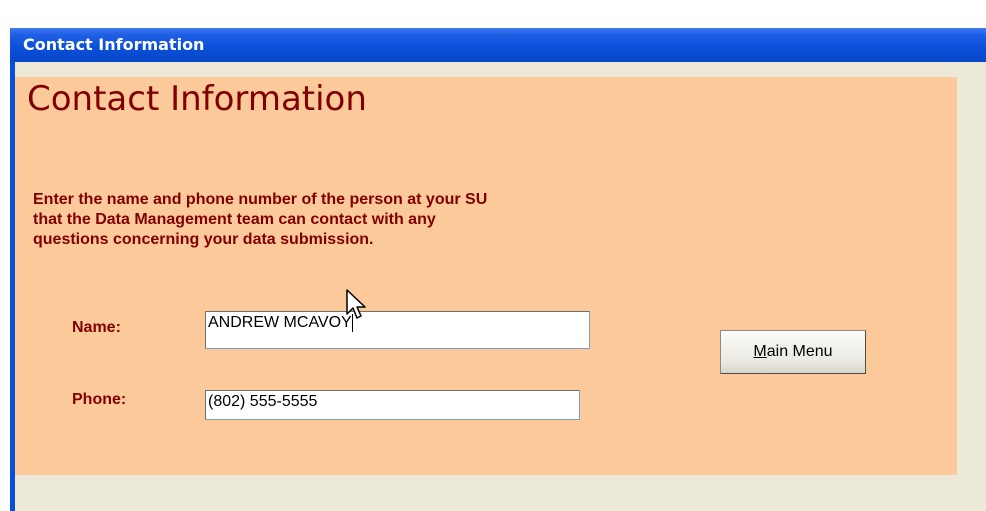 The image size is (986, 511). What do you see at coordinates (197, 99) in the screenshot?
I see `form-heading: Contact Information` at bounding box center [197, 99].